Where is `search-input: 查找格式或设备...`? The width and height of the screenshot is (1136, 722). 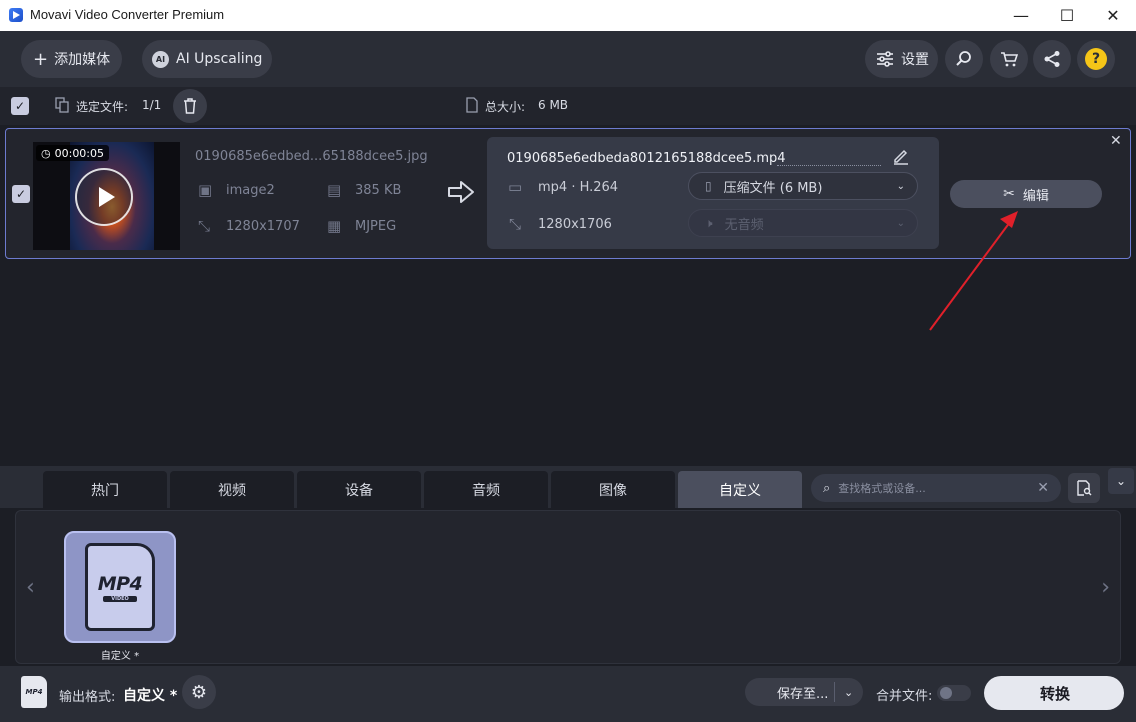
search-input: 查找格式或设备... is located at coordinates (882, 488).